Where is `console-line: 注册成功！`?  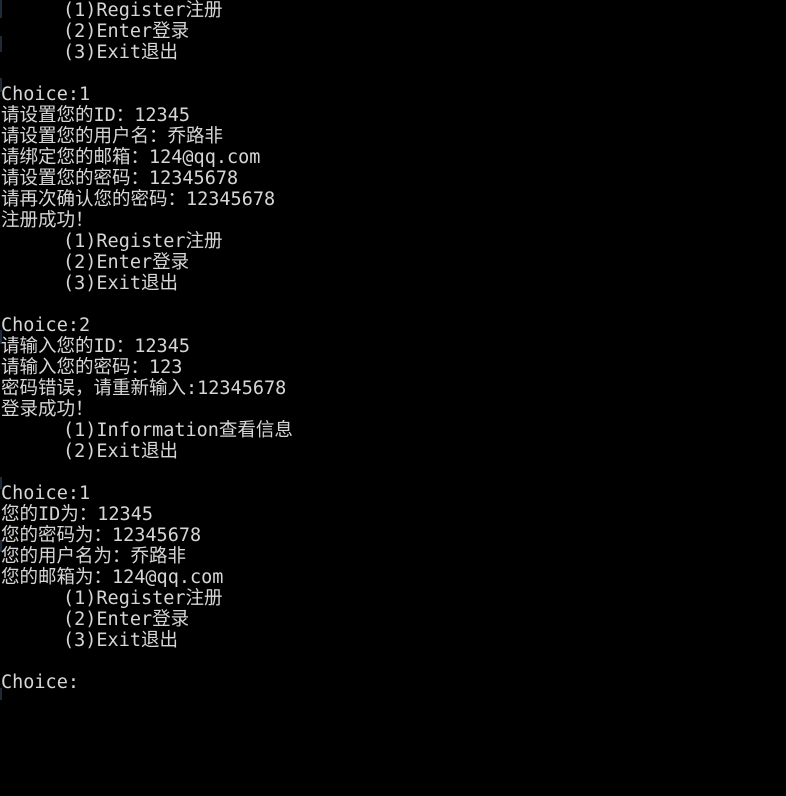
console-line: 注册成功！ is located at coordinates (47, 220).